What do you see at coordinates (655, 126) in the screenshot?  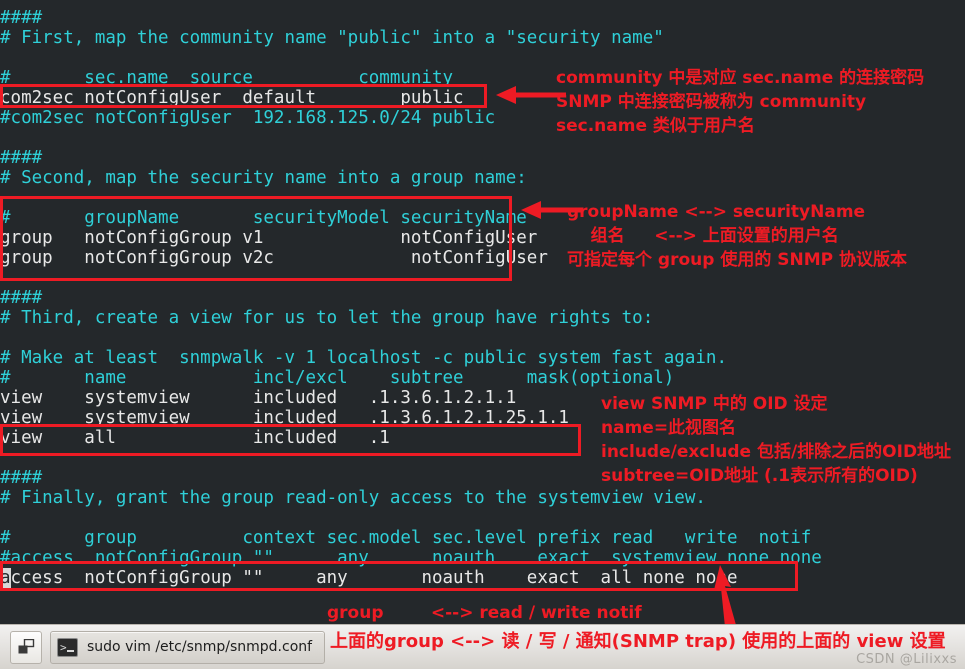 I see `annotation-line: sec.name 类似于用户名` at bounding box center [655, 126].